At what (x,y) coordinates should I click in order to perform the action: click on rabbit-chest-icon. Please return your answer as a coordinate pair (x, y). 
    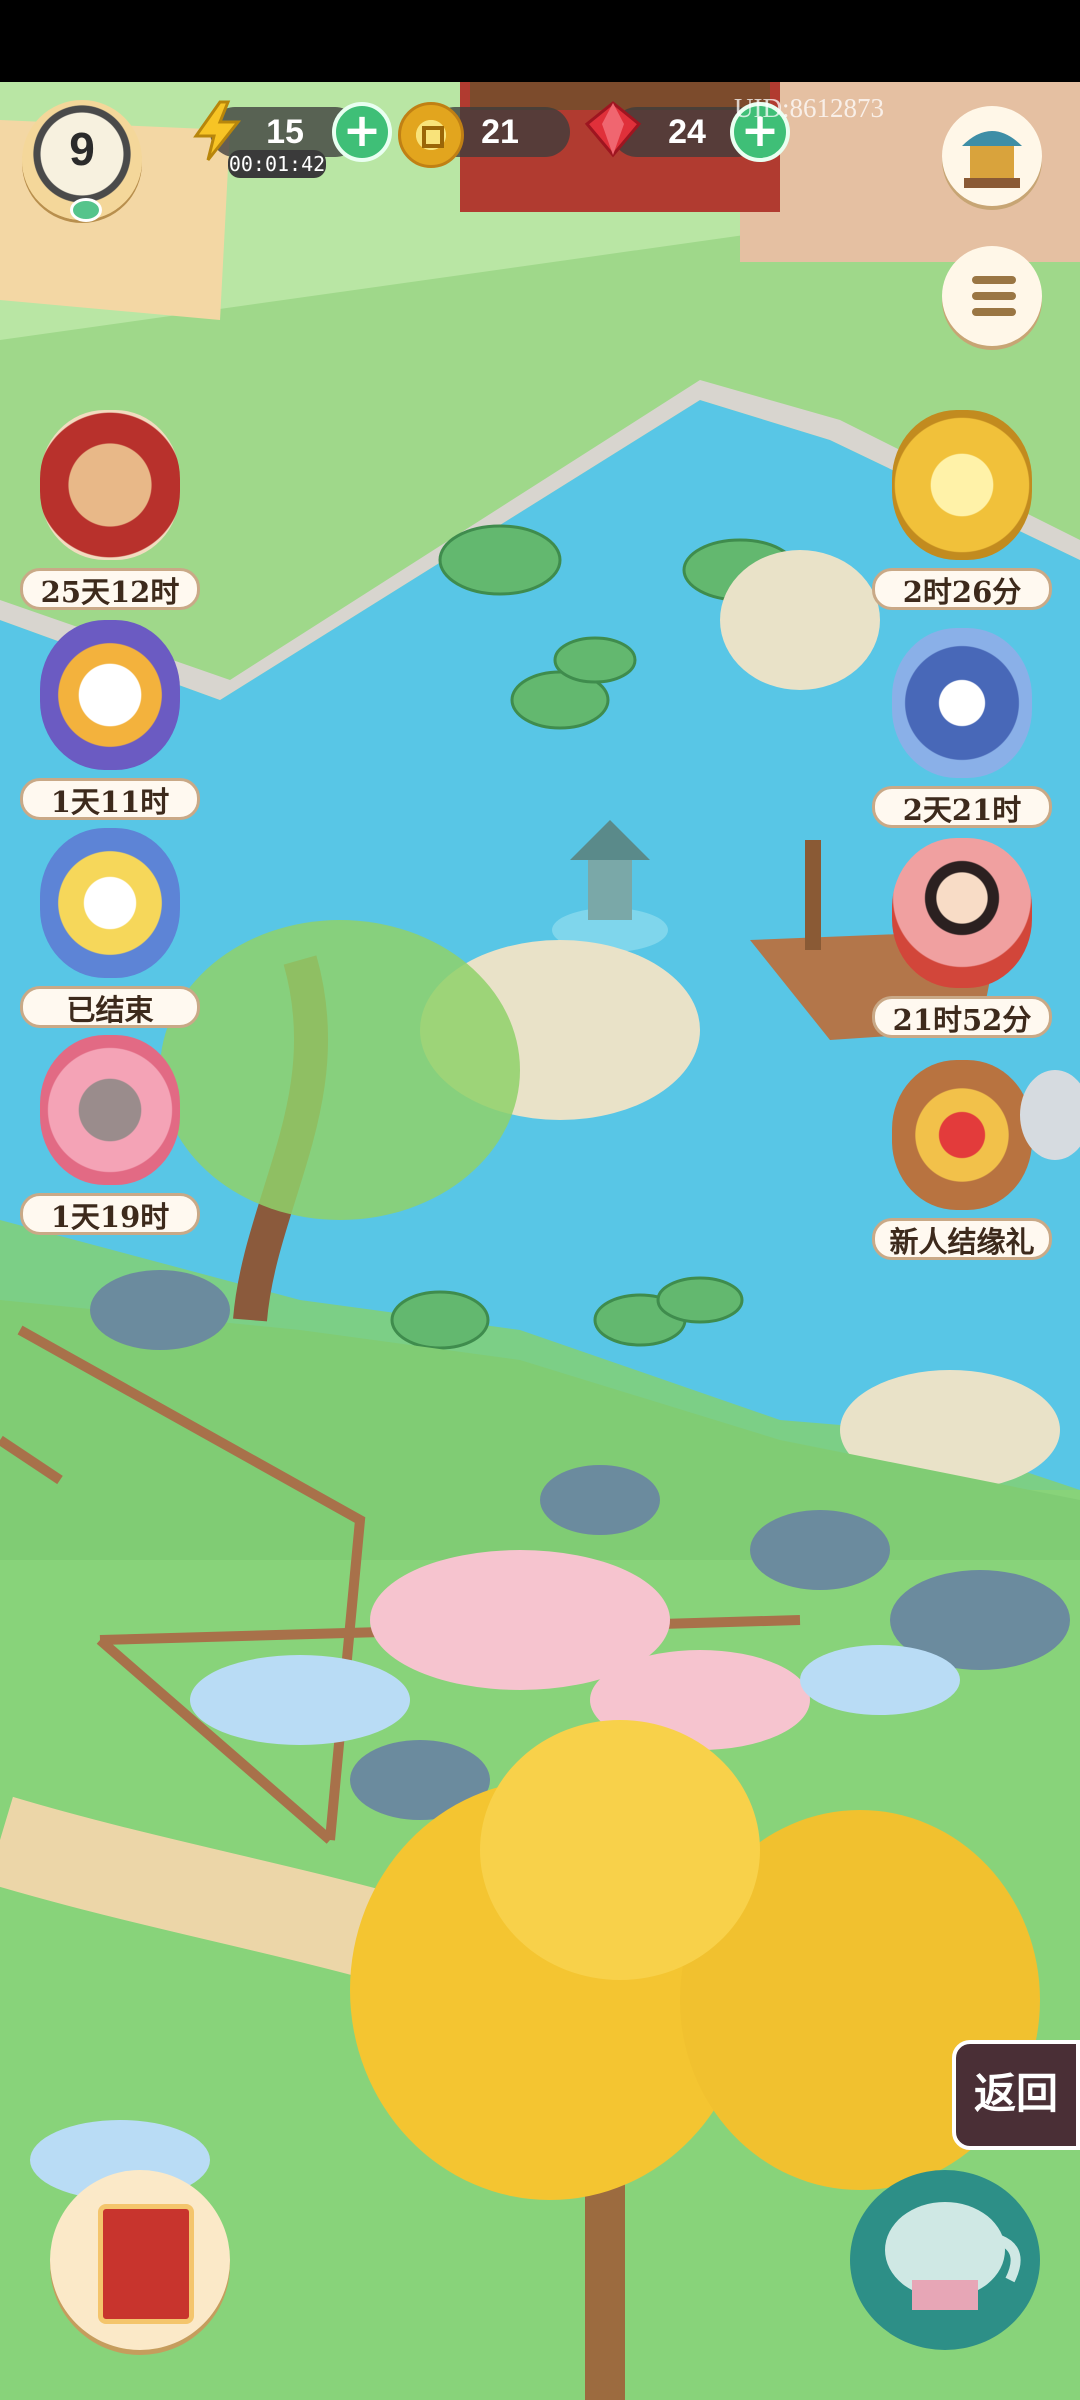
    Looking at the image, I should click on (962, 703).